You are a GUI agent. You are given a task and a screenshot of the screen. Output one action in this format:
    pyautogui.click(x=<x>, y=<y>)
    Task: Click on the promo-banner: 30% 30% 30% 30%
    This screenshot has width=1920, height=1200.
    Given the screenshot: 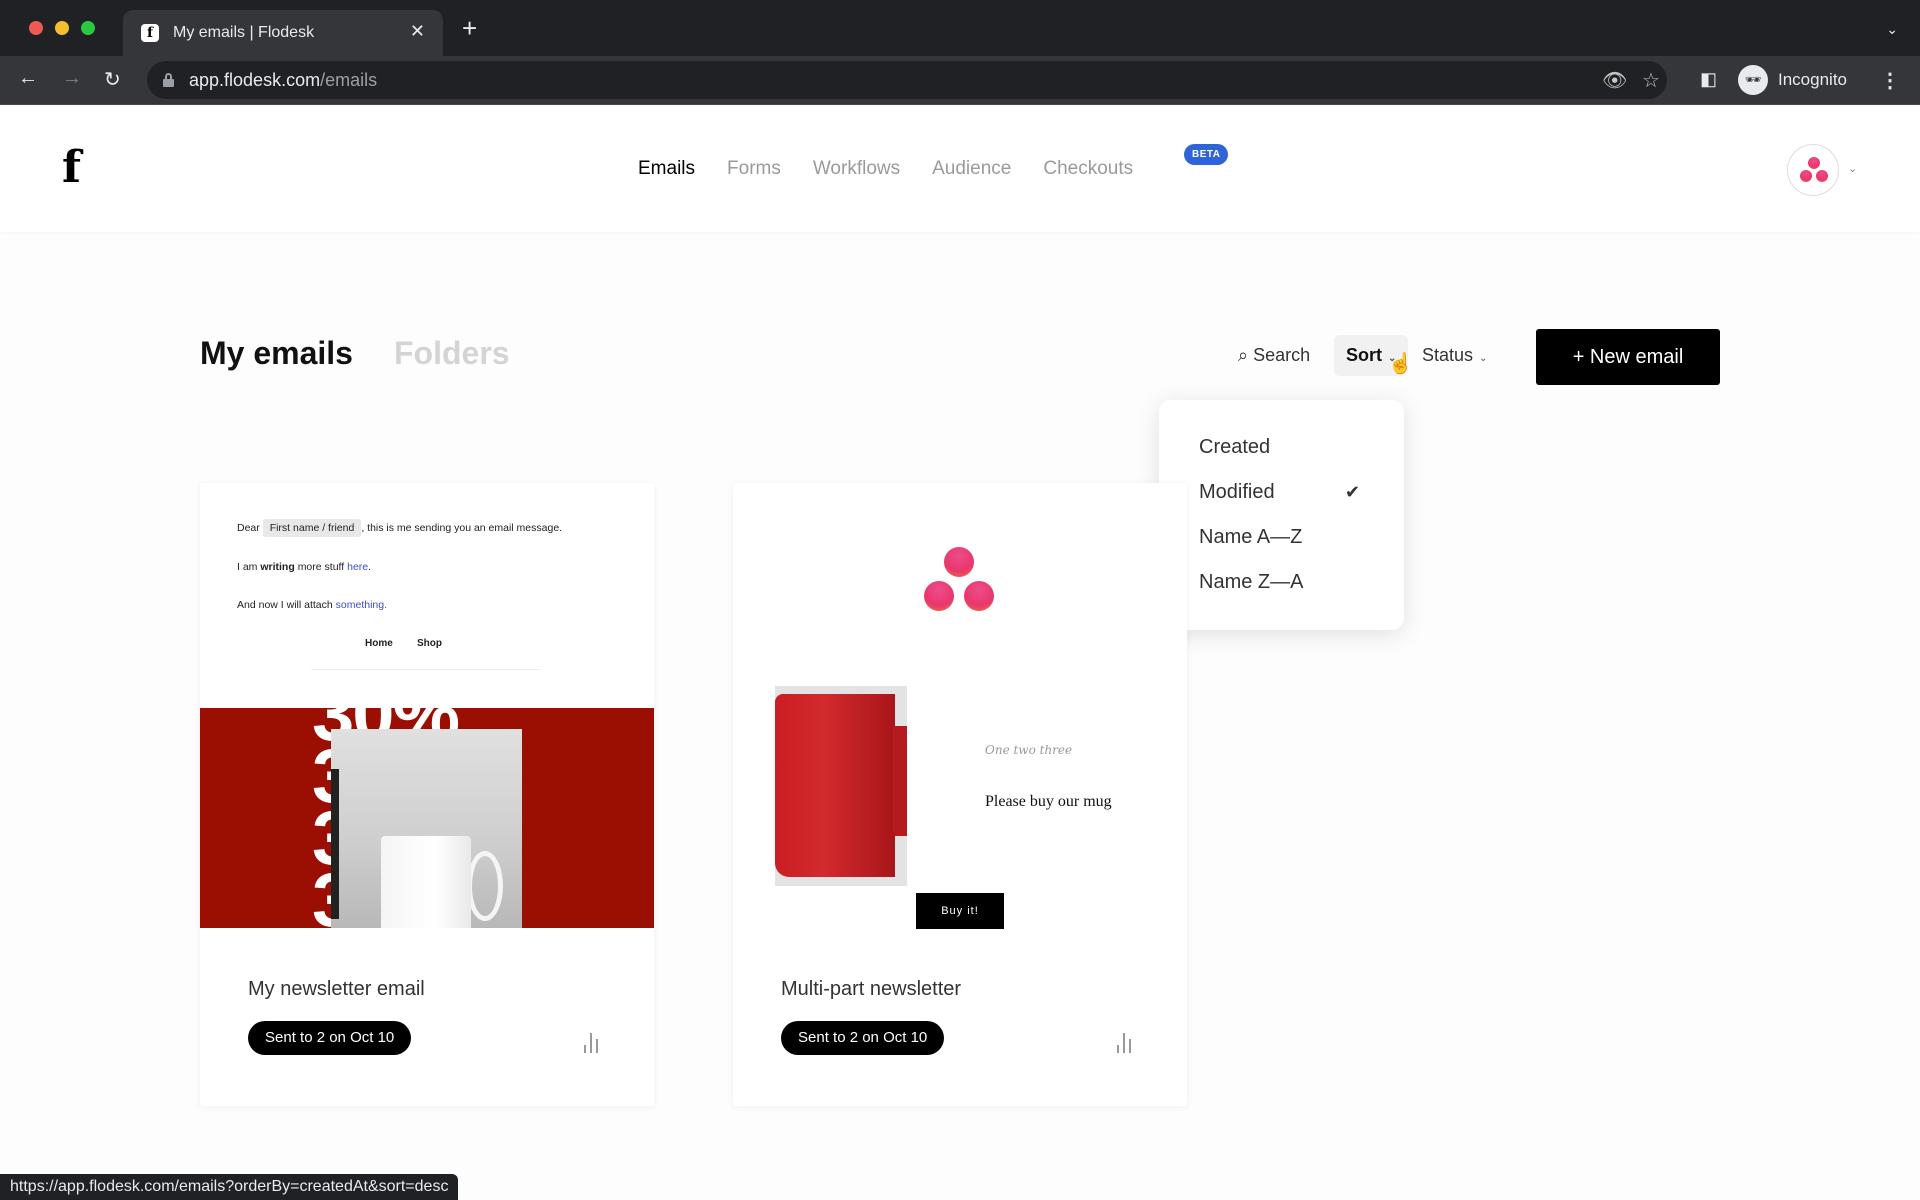 What is the action you would take?
    pyautogui.click(x=427, y=818)
    